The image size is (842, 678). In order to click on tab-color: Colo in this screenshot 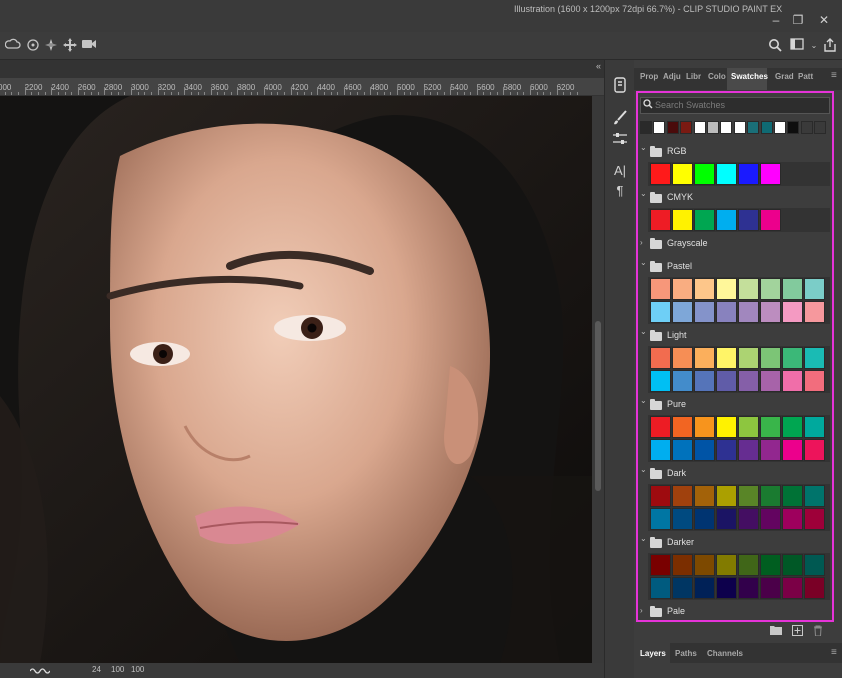, I will do `click(717, 76)`.